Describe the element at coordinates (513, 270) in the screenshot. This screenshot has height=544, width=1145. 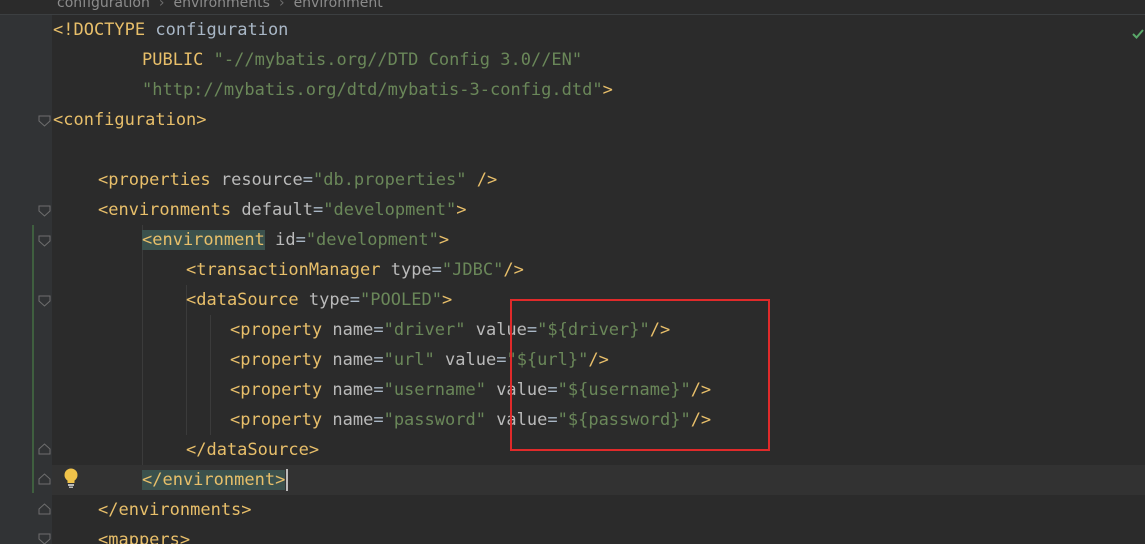
I see `transaction-manager-close: />` at that location.